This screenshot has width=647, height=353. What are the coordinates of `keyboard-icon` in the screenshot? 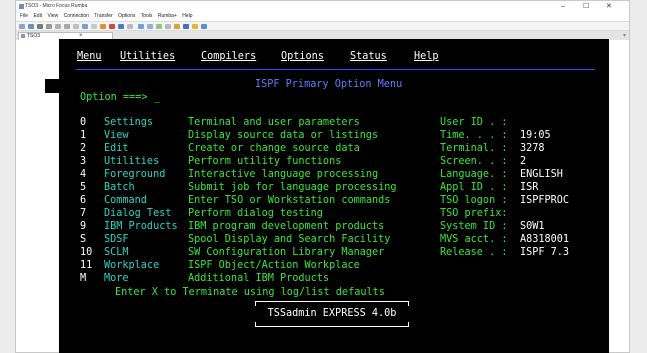 It's located at (168, 26).